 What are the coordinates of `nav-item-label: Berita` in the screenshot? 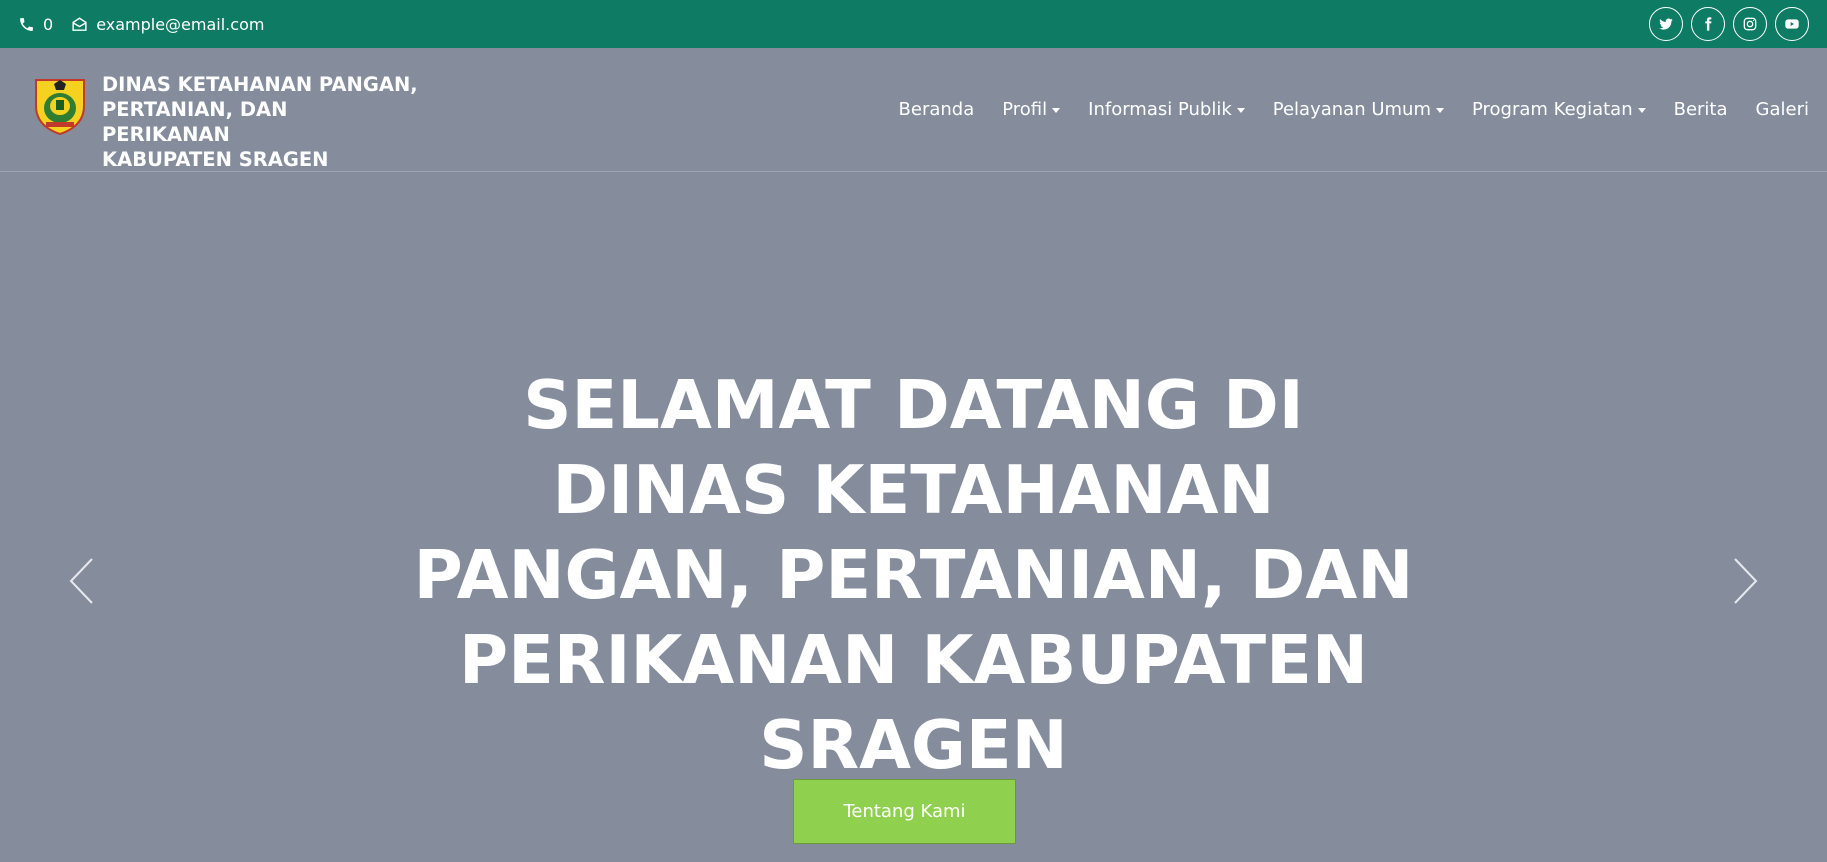 It's located at (1700, 109).